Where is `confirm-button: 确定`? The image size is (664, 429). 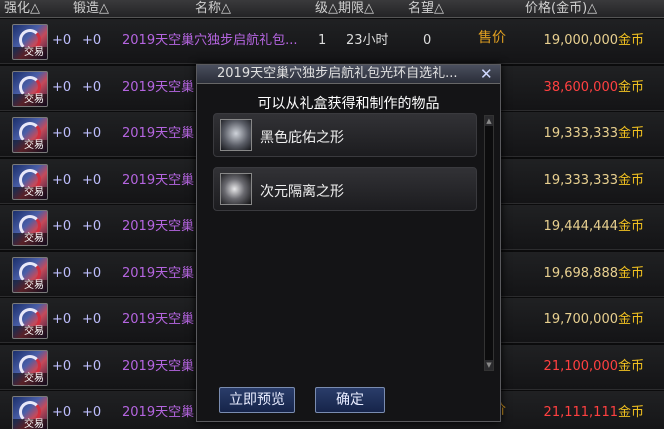 confirm-button: 确定 is located at coordinates (350, 400).